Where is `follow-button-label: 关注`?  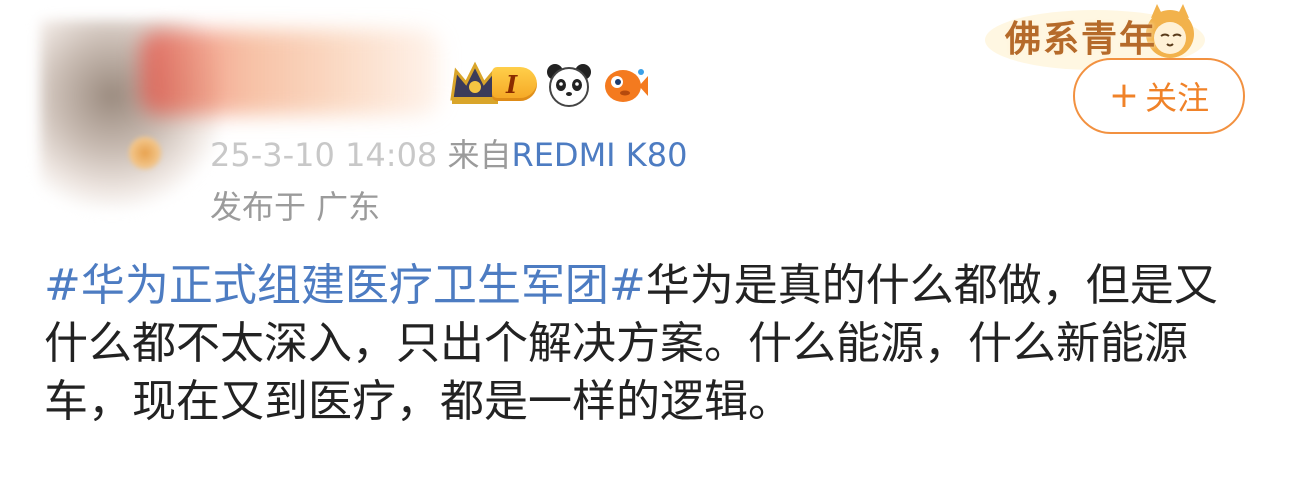 follow-button-label: 关注 is located at coordinates (1177, 98).